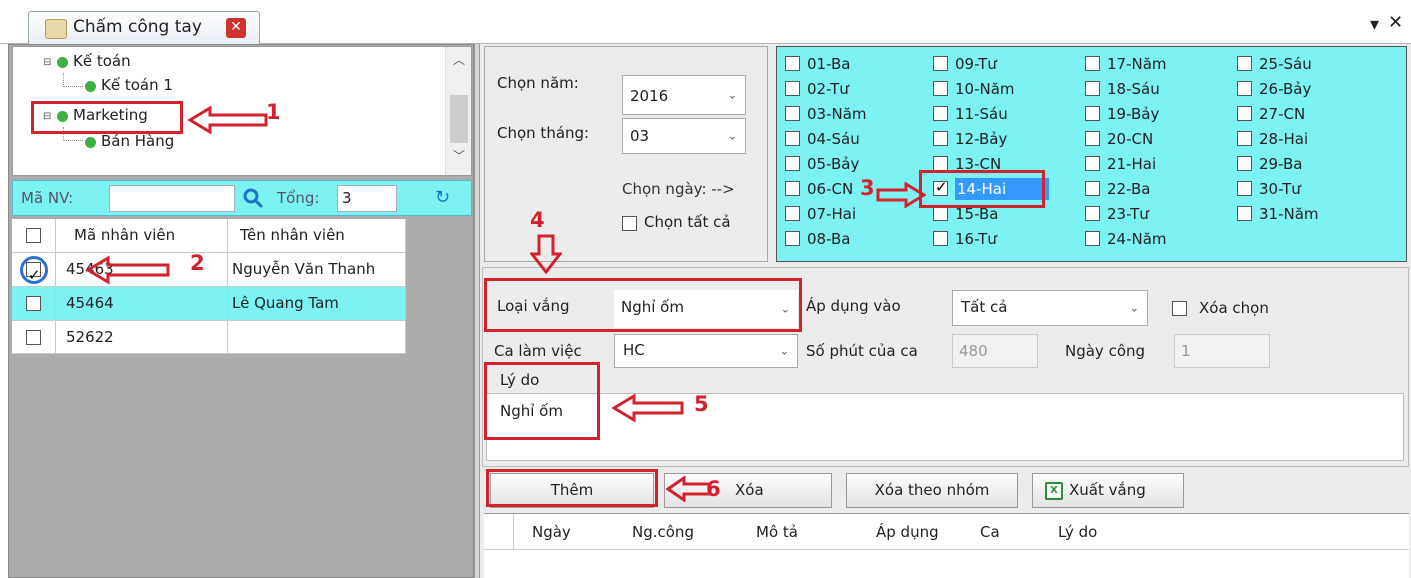 This screenshot has width=1411, height=578. What do you see at coordinates (1077, 532) in the screenshot?
I see `records-header-reason: Lý do` at bounding box center [1077, 532].